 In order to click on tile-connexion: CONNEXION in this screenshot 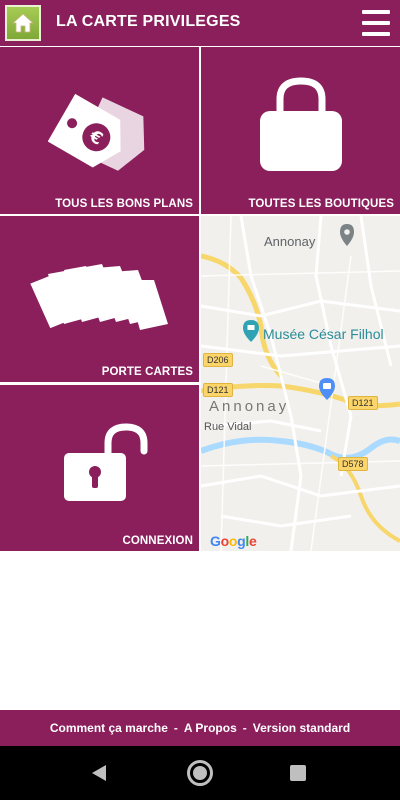, I will do `click(99, 468)`.